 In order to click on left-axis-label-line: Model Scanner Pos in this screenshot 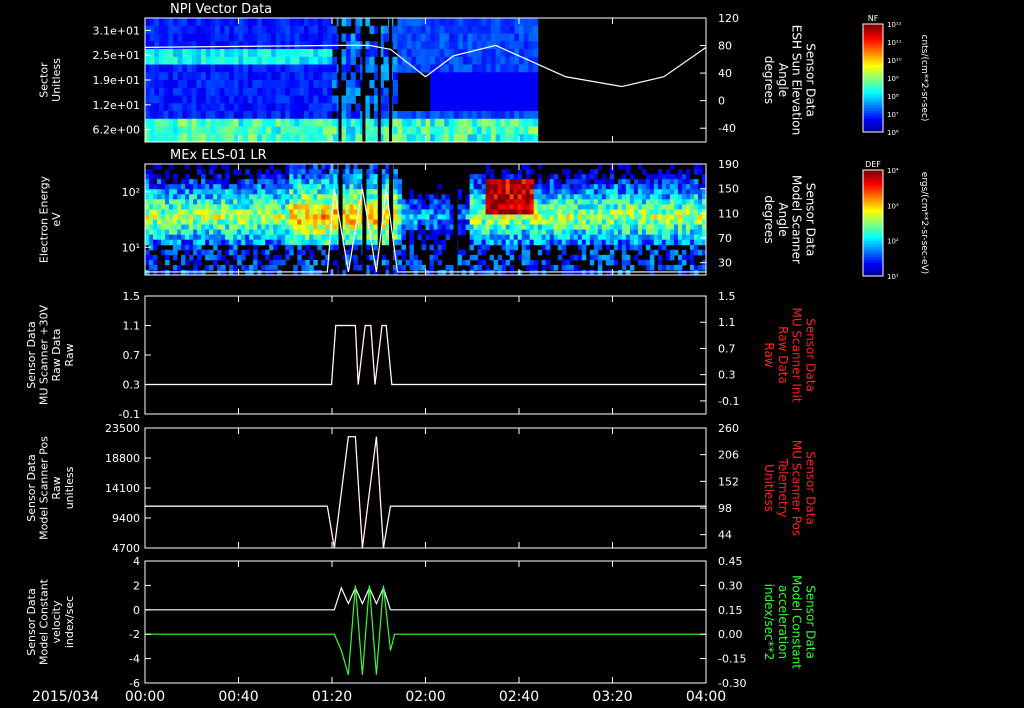, I will do `click(44, 488)`.